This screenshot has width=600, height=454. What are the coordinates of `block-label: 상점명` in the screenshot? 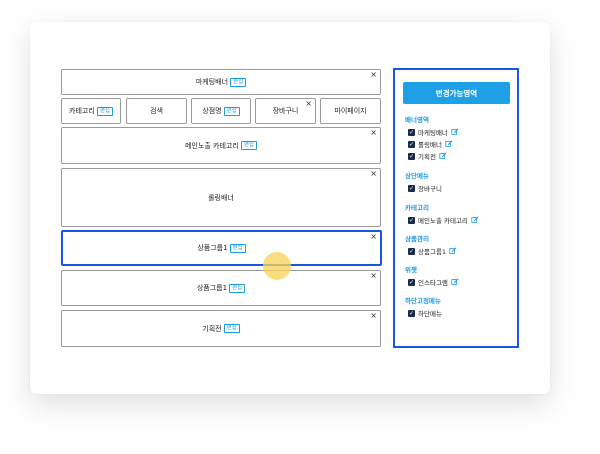 It's located at (212, 111).